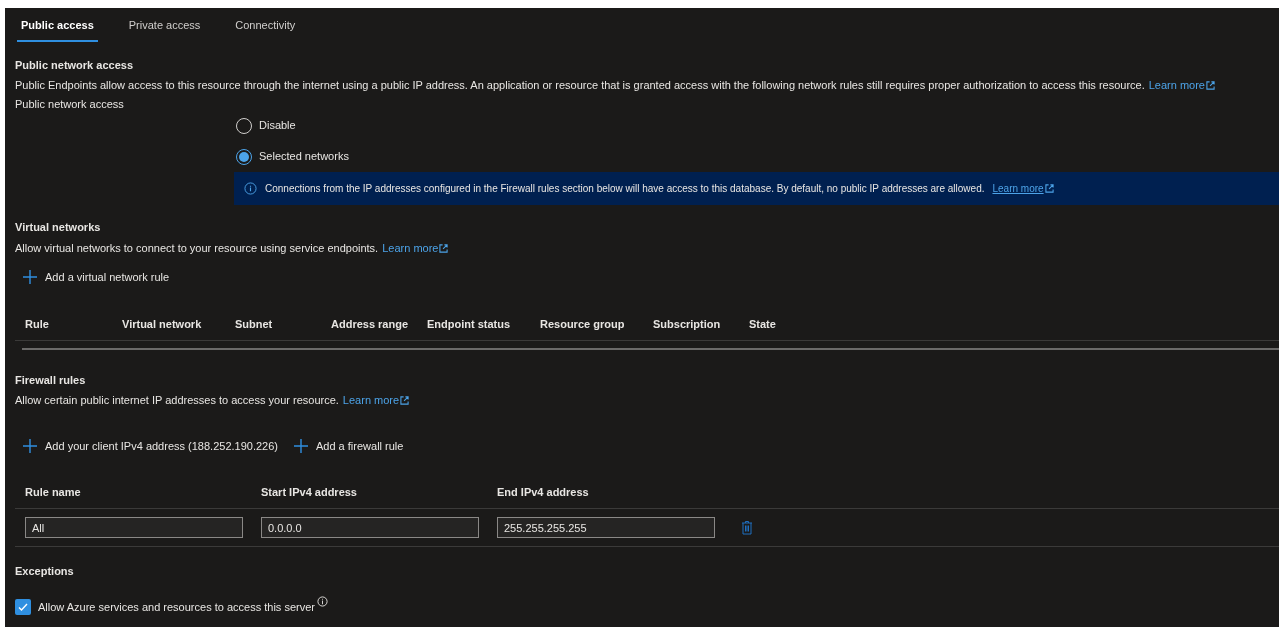 The height and width of the screenshot is (627, 1279). Describe the element at coordinates (96, 277) in the screenshot. I see `add-button: Add a virtual network rule` at that location.